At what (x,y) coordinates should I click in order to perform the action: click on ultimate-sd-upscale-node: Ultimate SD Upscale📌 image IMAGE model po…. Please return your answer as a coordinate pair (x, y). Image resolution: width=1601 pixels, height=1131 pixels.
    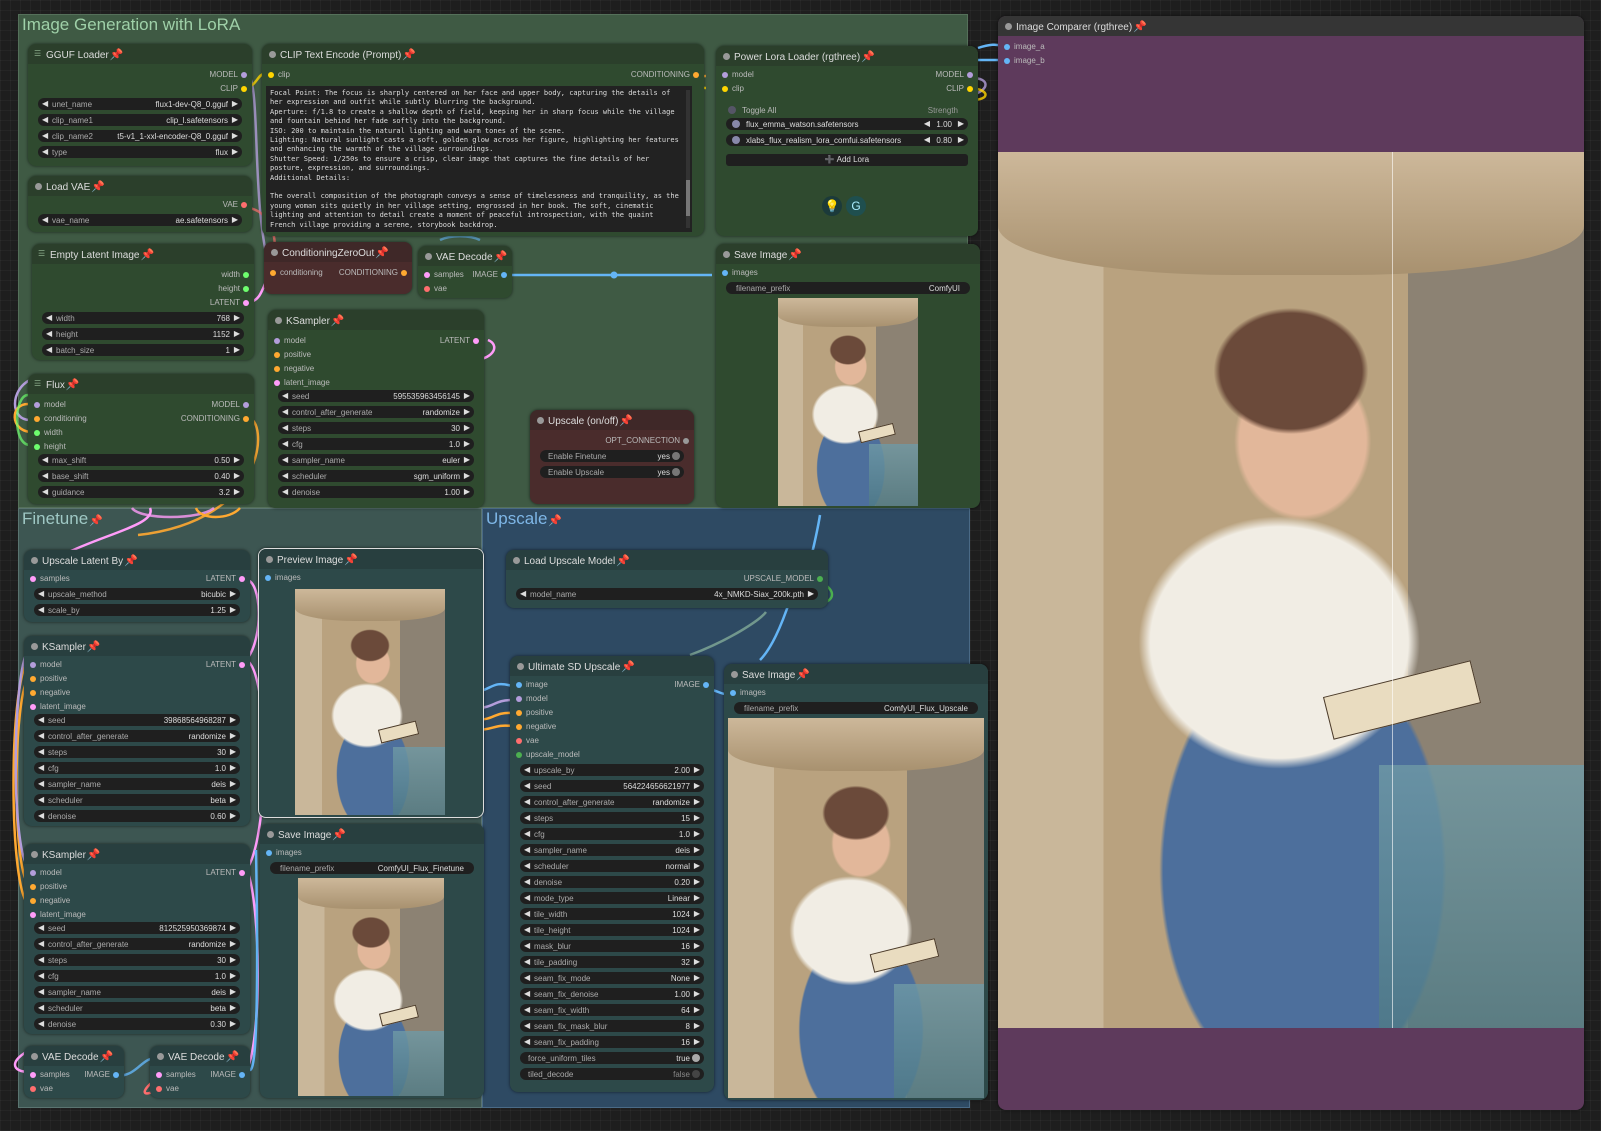
    Looking at the image, I should click on (612, 874).